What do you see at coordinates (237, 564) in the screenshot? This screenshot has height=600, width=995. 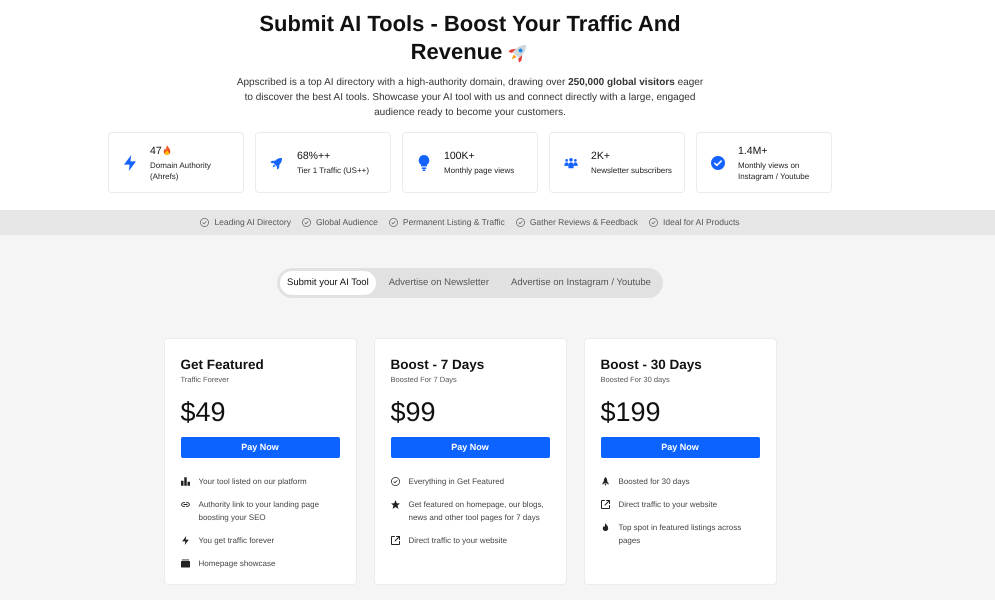 I see `feature-text: Homepage showcase` at bounding box center [237, 564].